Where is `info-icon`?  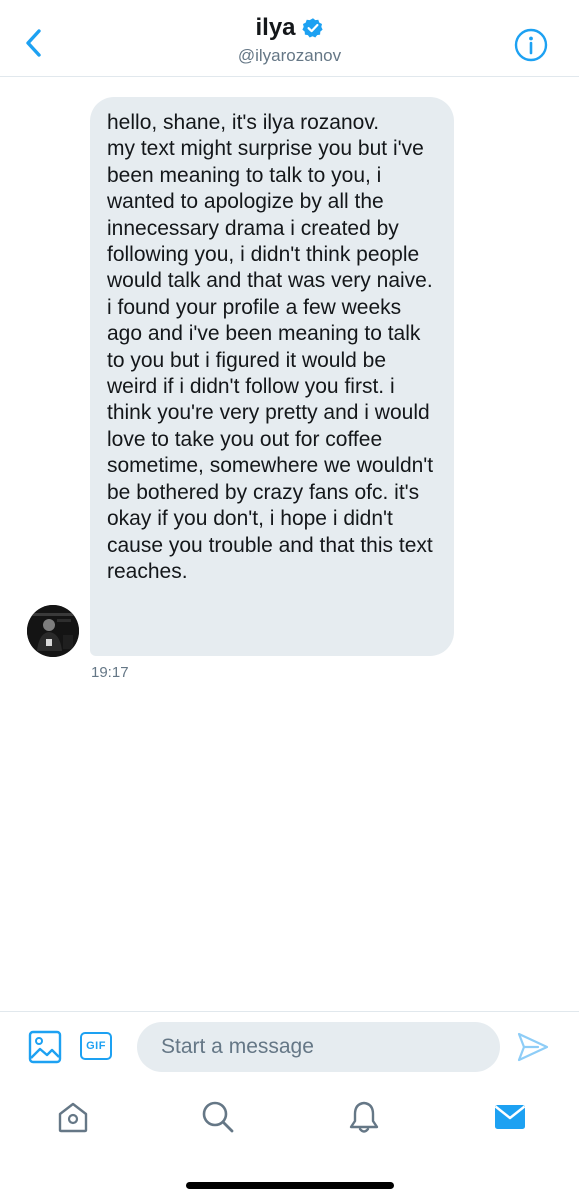
info-icon is located at coordinates (531, 45).